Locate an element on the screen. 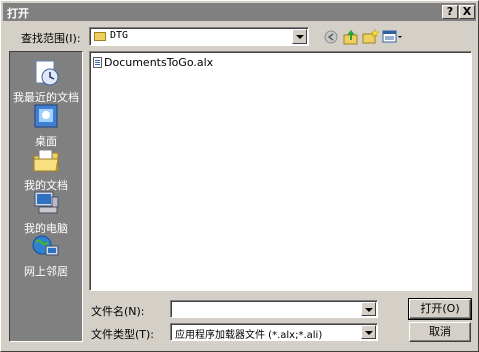  new-folder-icon is located at coordinates (371, 36).